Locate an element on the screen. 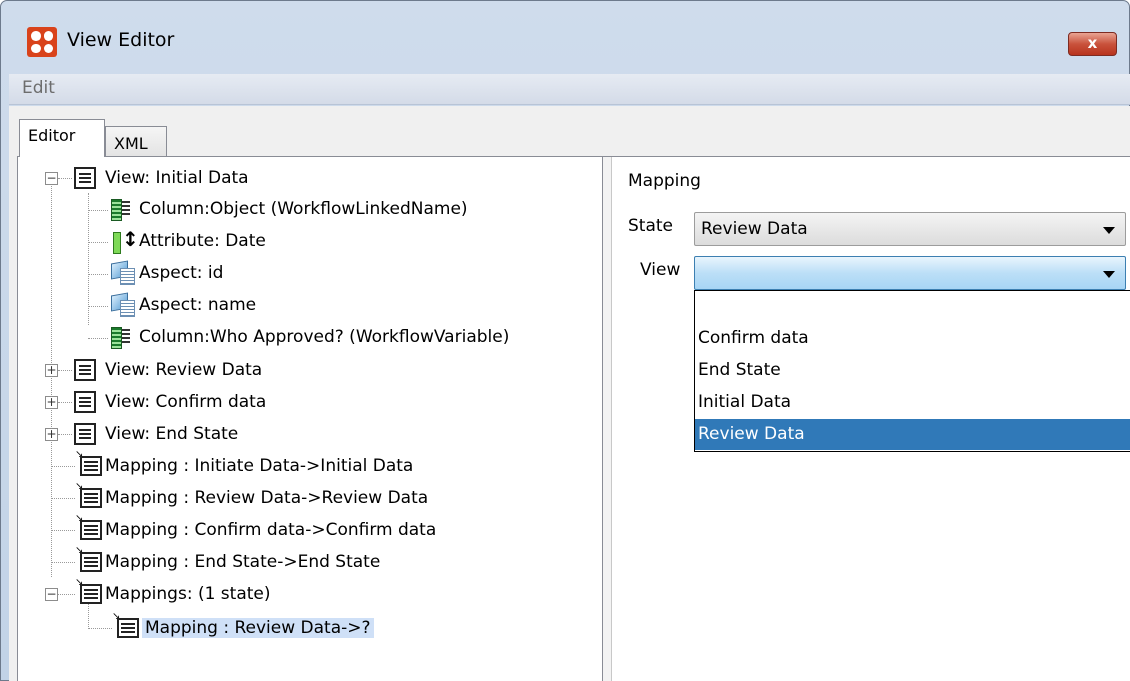  tree-node-aspect-id: Aspect: id is located at coordinates (181, 273).